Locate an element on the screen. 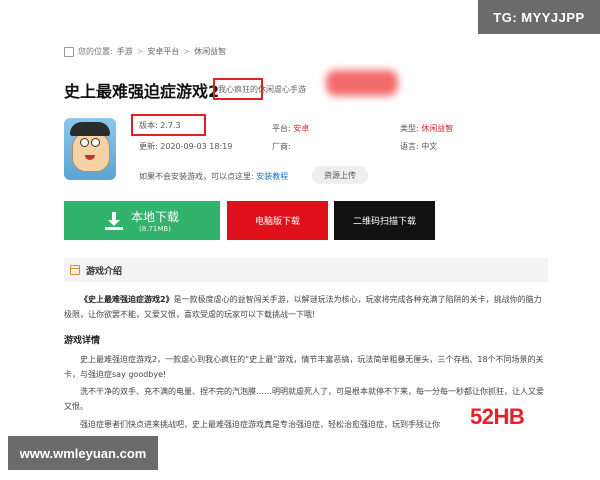  local-download-button: 本地下载 (8.71MB) is located at coordinates (142, 220).